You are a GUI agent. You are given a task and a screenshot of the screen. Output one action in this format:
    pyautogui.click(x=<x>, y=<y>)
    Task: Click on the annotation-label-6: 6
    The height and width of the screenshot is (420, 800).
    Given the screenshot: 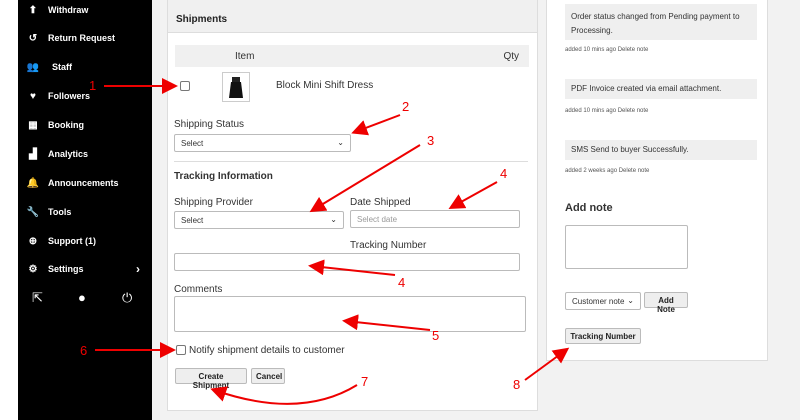 What is the action you would take?
    pyautogui.click(x=84, y=350)
    